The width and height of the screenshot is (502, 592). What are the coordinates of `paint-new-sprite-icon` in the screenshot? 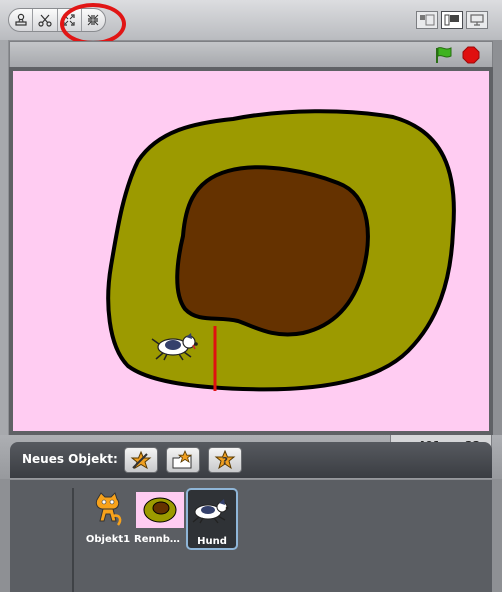 It's located at (141, 460).